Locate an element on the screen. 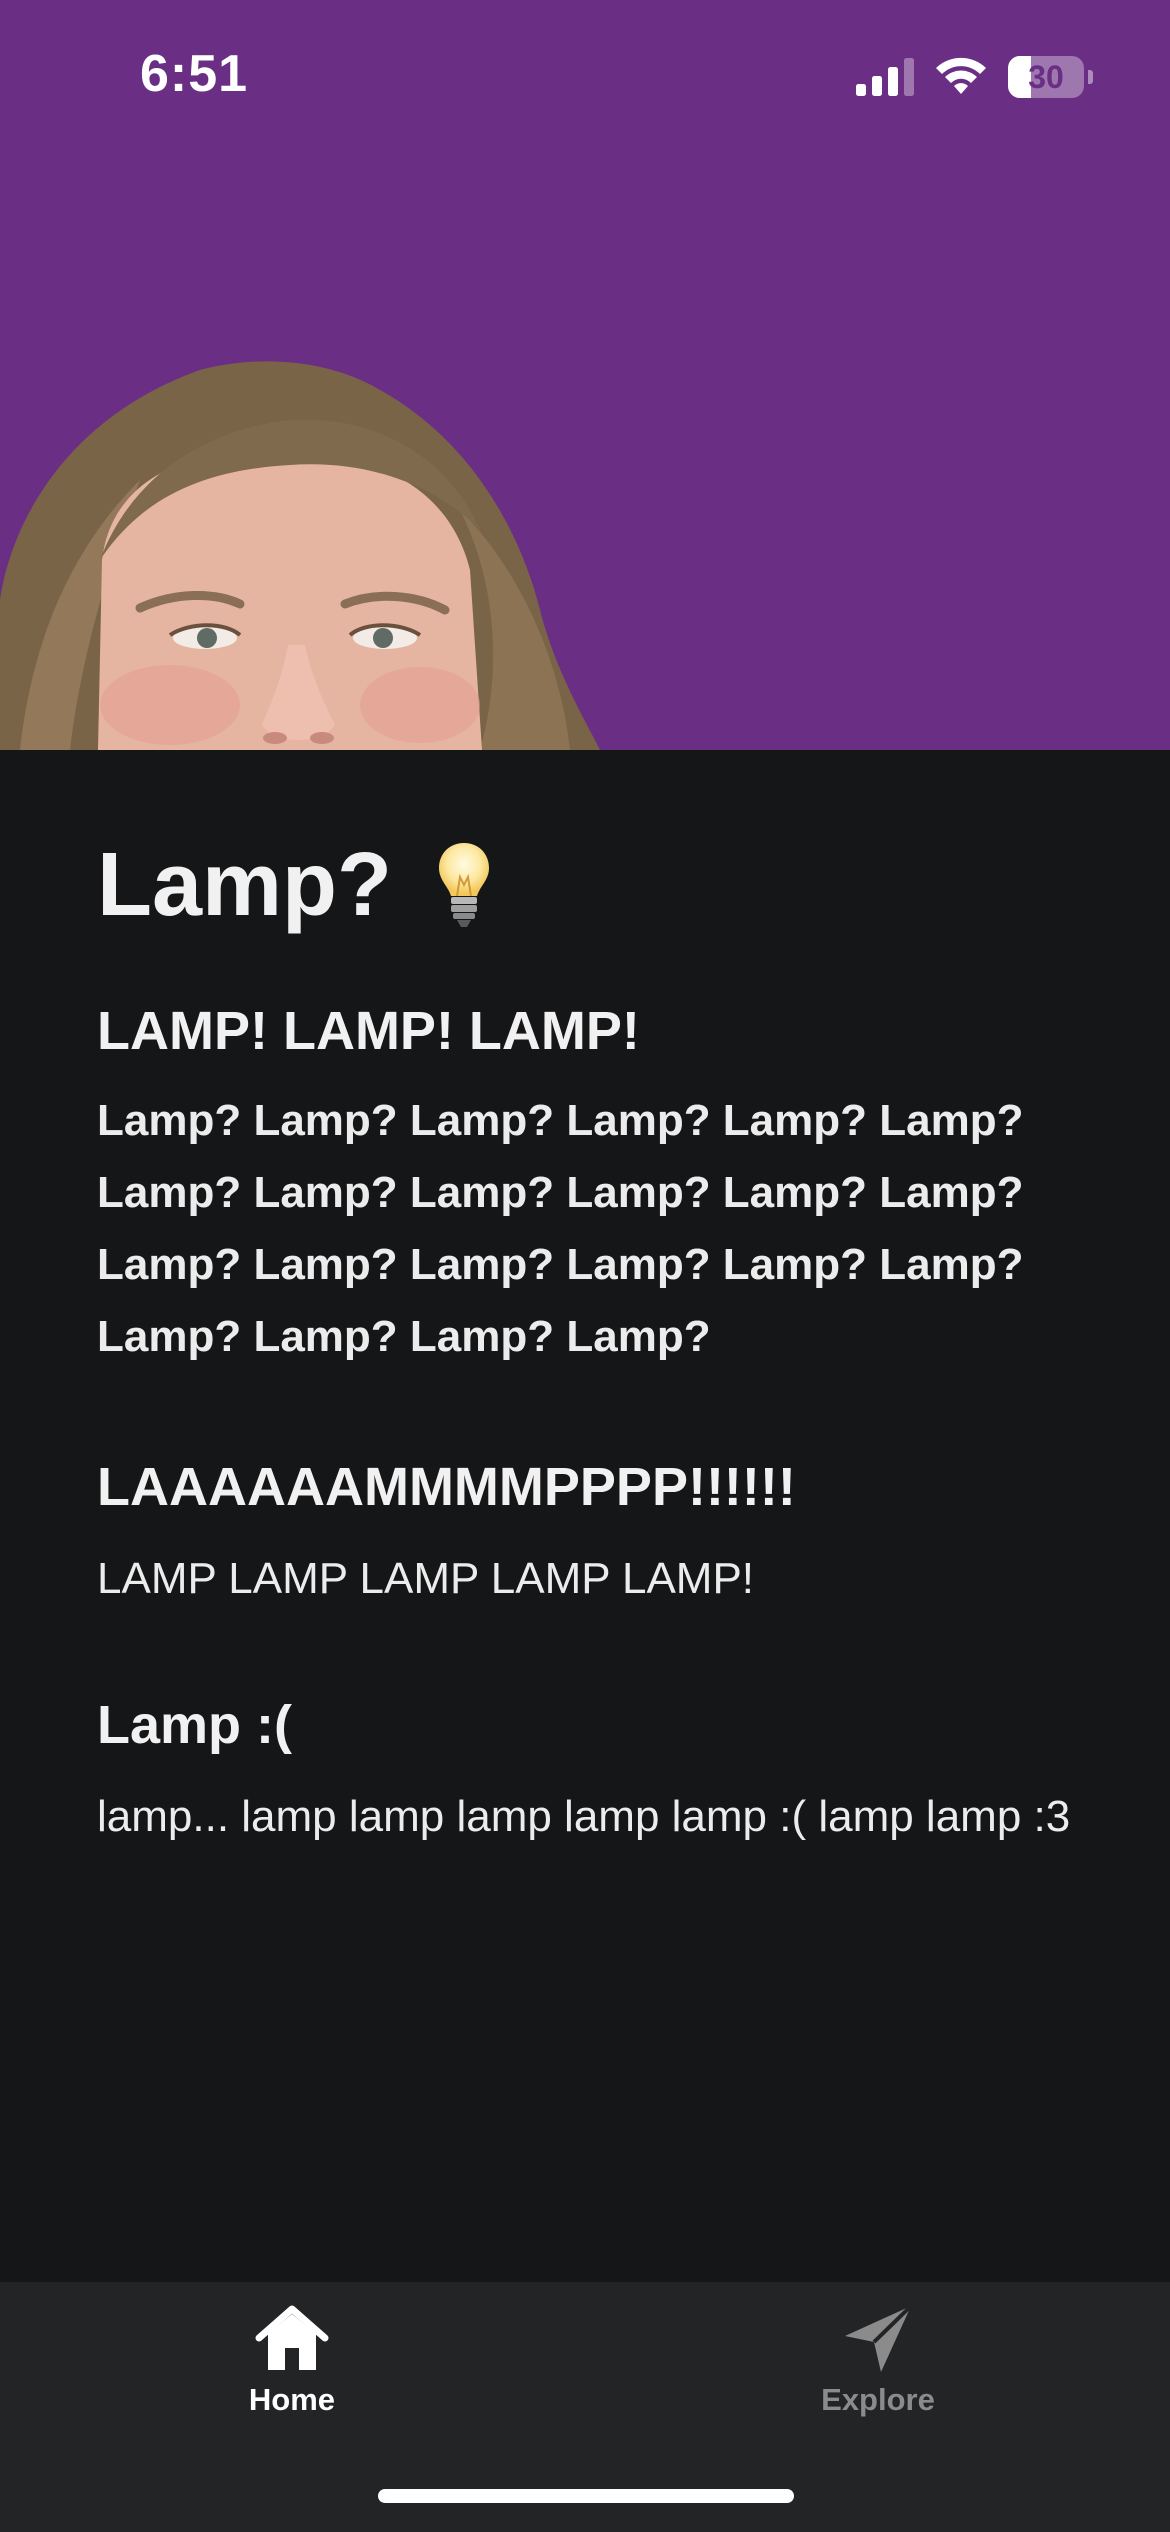 The height and width of the screenshot is (2532, 1170). status-bar: 6:51 30 is located at coordinates (585, 75).